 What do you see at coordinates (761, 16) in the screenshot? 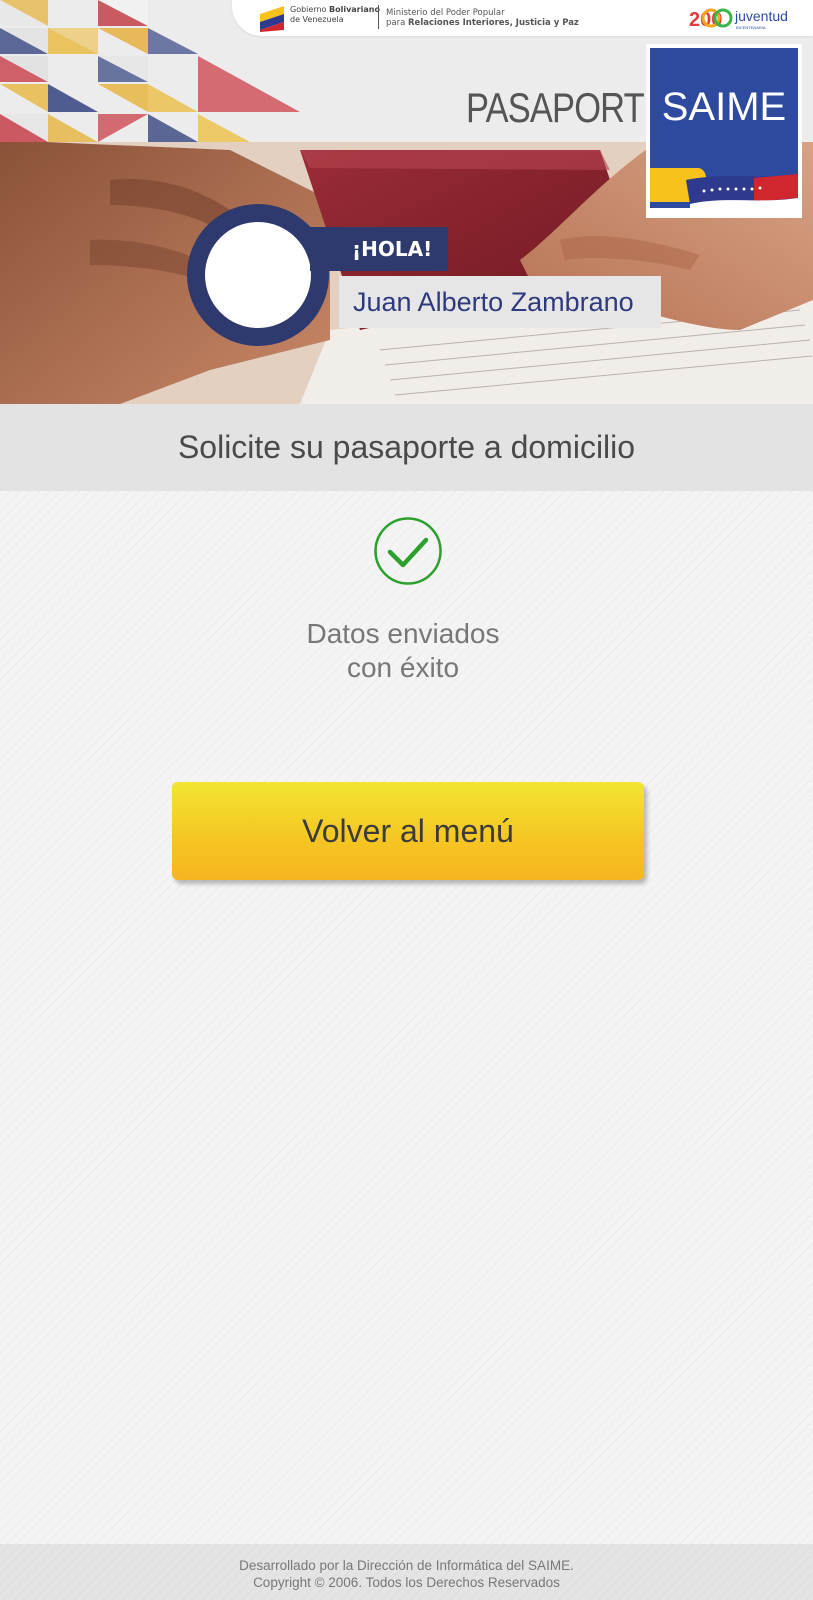
I see `juventud-text: juventud` at bounding box center [761, 16].